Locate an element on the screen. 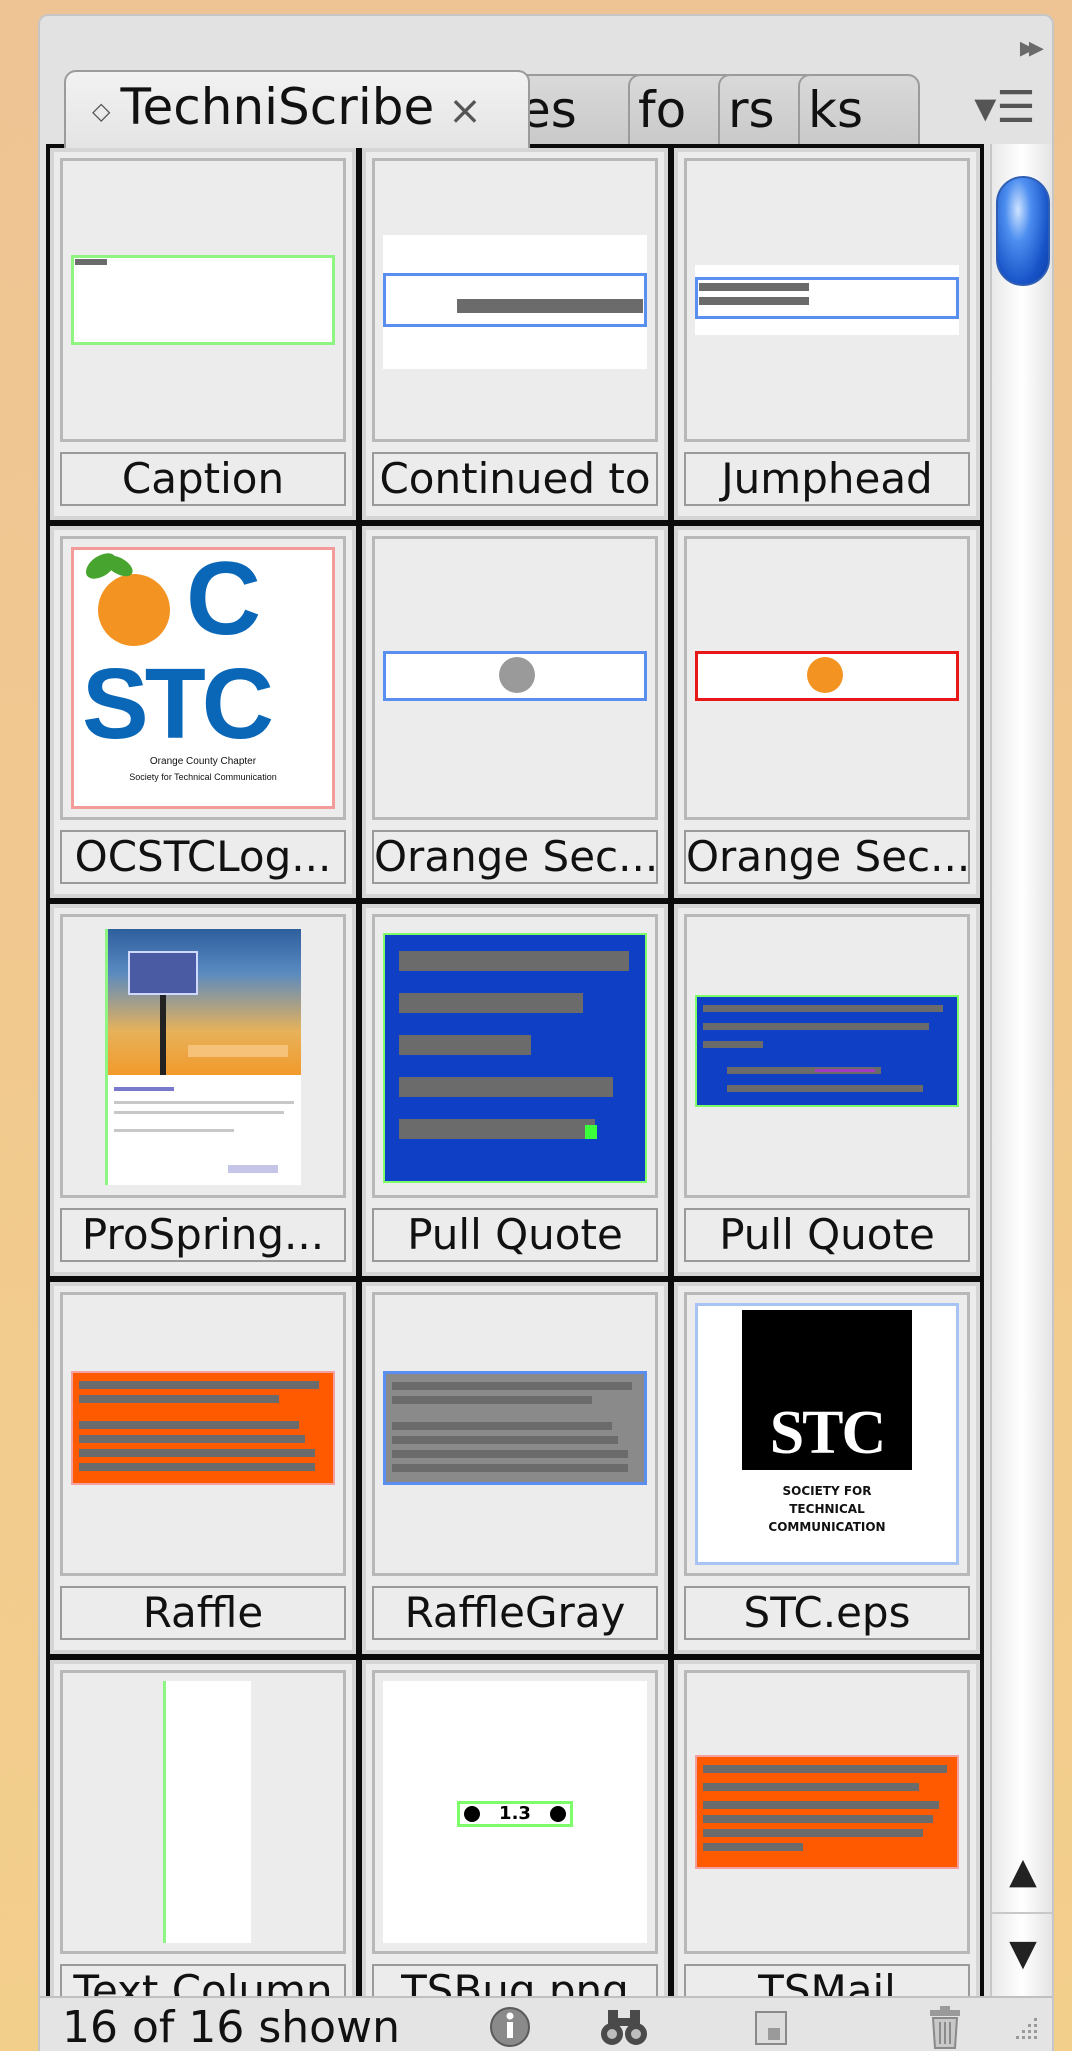 This screenshot has height=2051, width=1072. item-label: Text Column is located at coordinates (203, 1980).